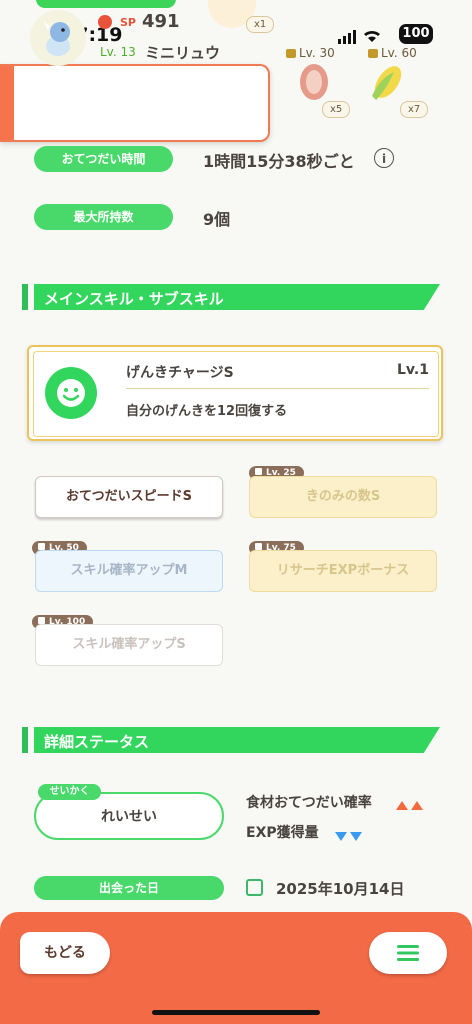  What do you see at coordinates (413, 370) in the screenshot?
I see `main-skill-level: Lv.1` at bounding box center [413, 370].